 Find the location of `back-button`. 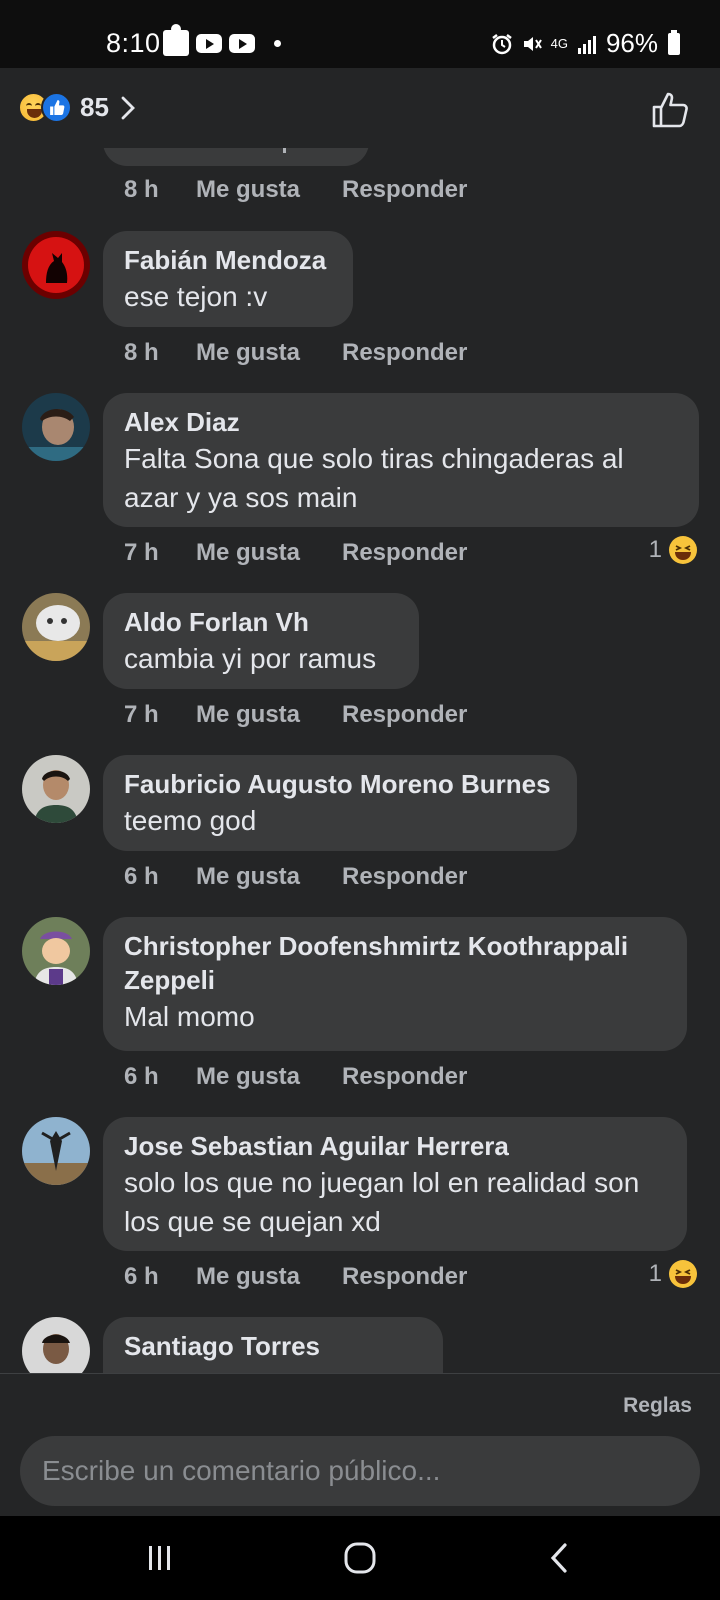

back-button is located at coordinates (560, 1558).